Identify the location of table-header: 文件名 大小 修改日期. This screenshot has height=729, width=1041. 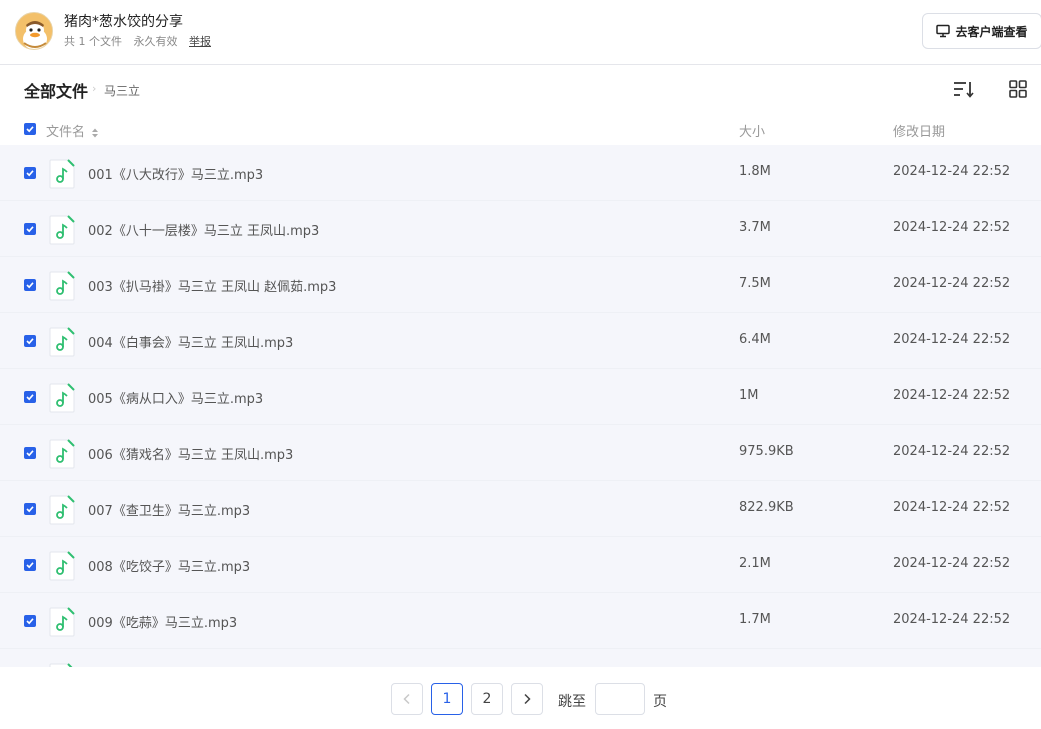
(520, 130).